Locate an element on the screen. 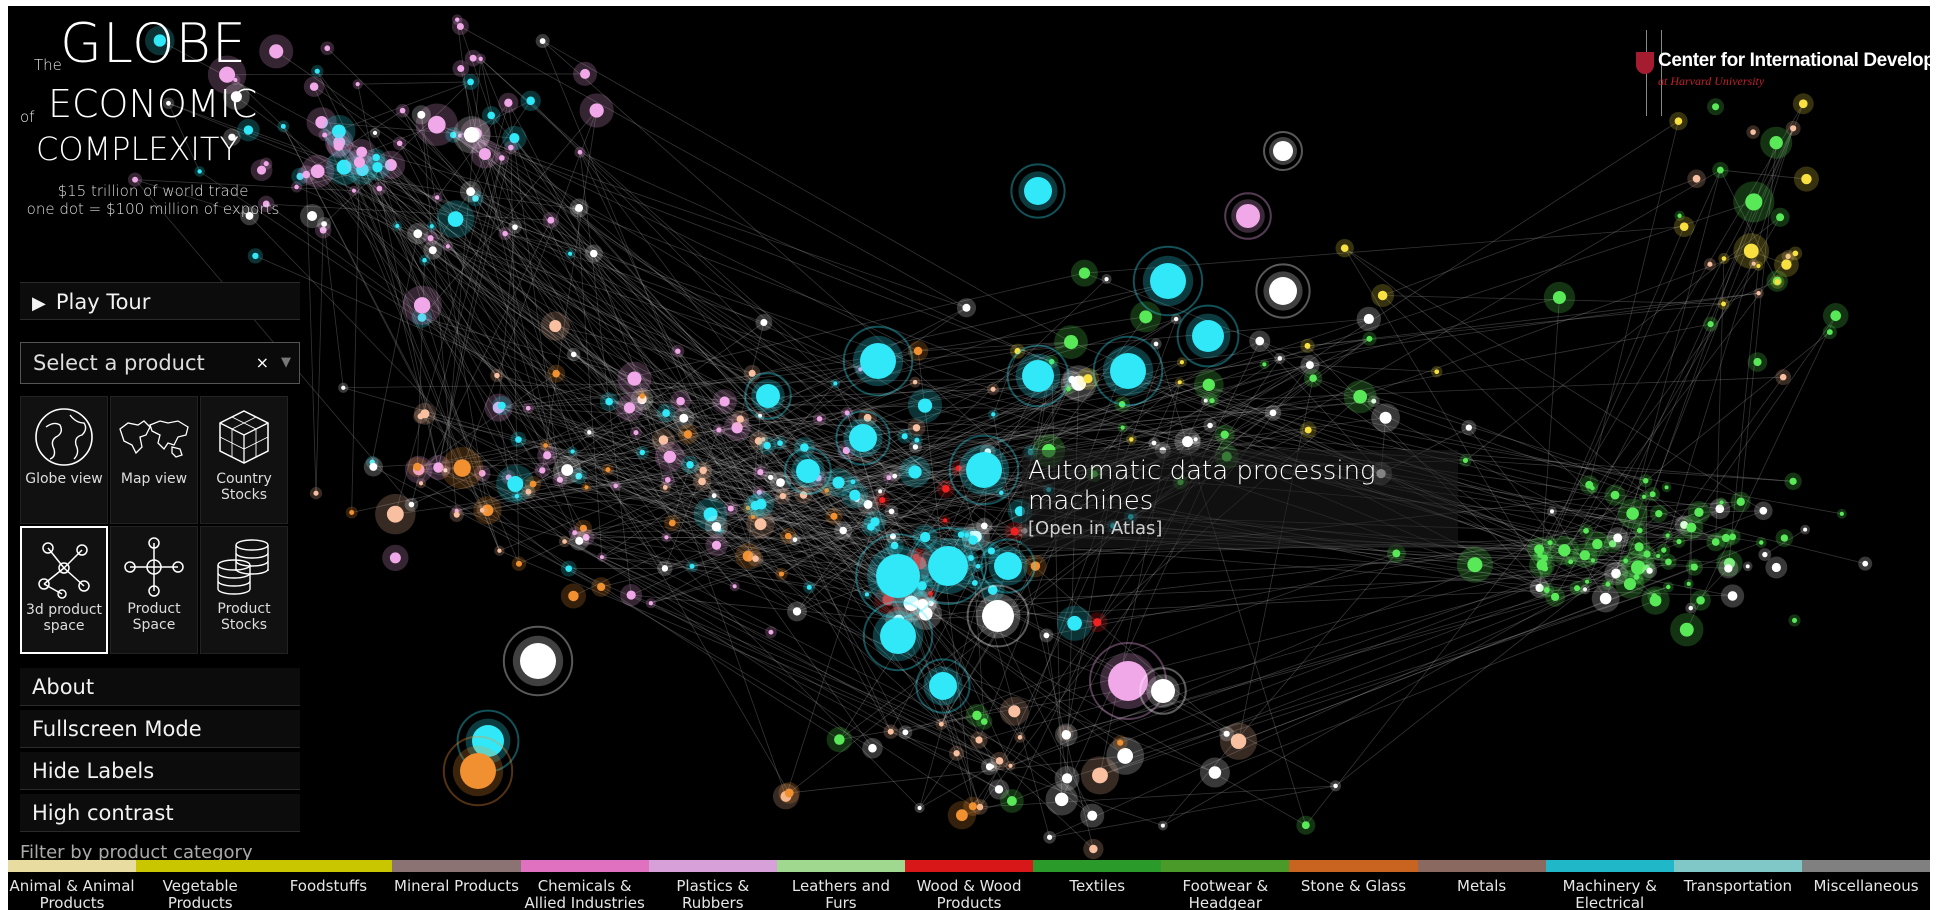 The image size is (1940, 910). product-stocks-button: Product Stocks is located at coordinates (244, 590).